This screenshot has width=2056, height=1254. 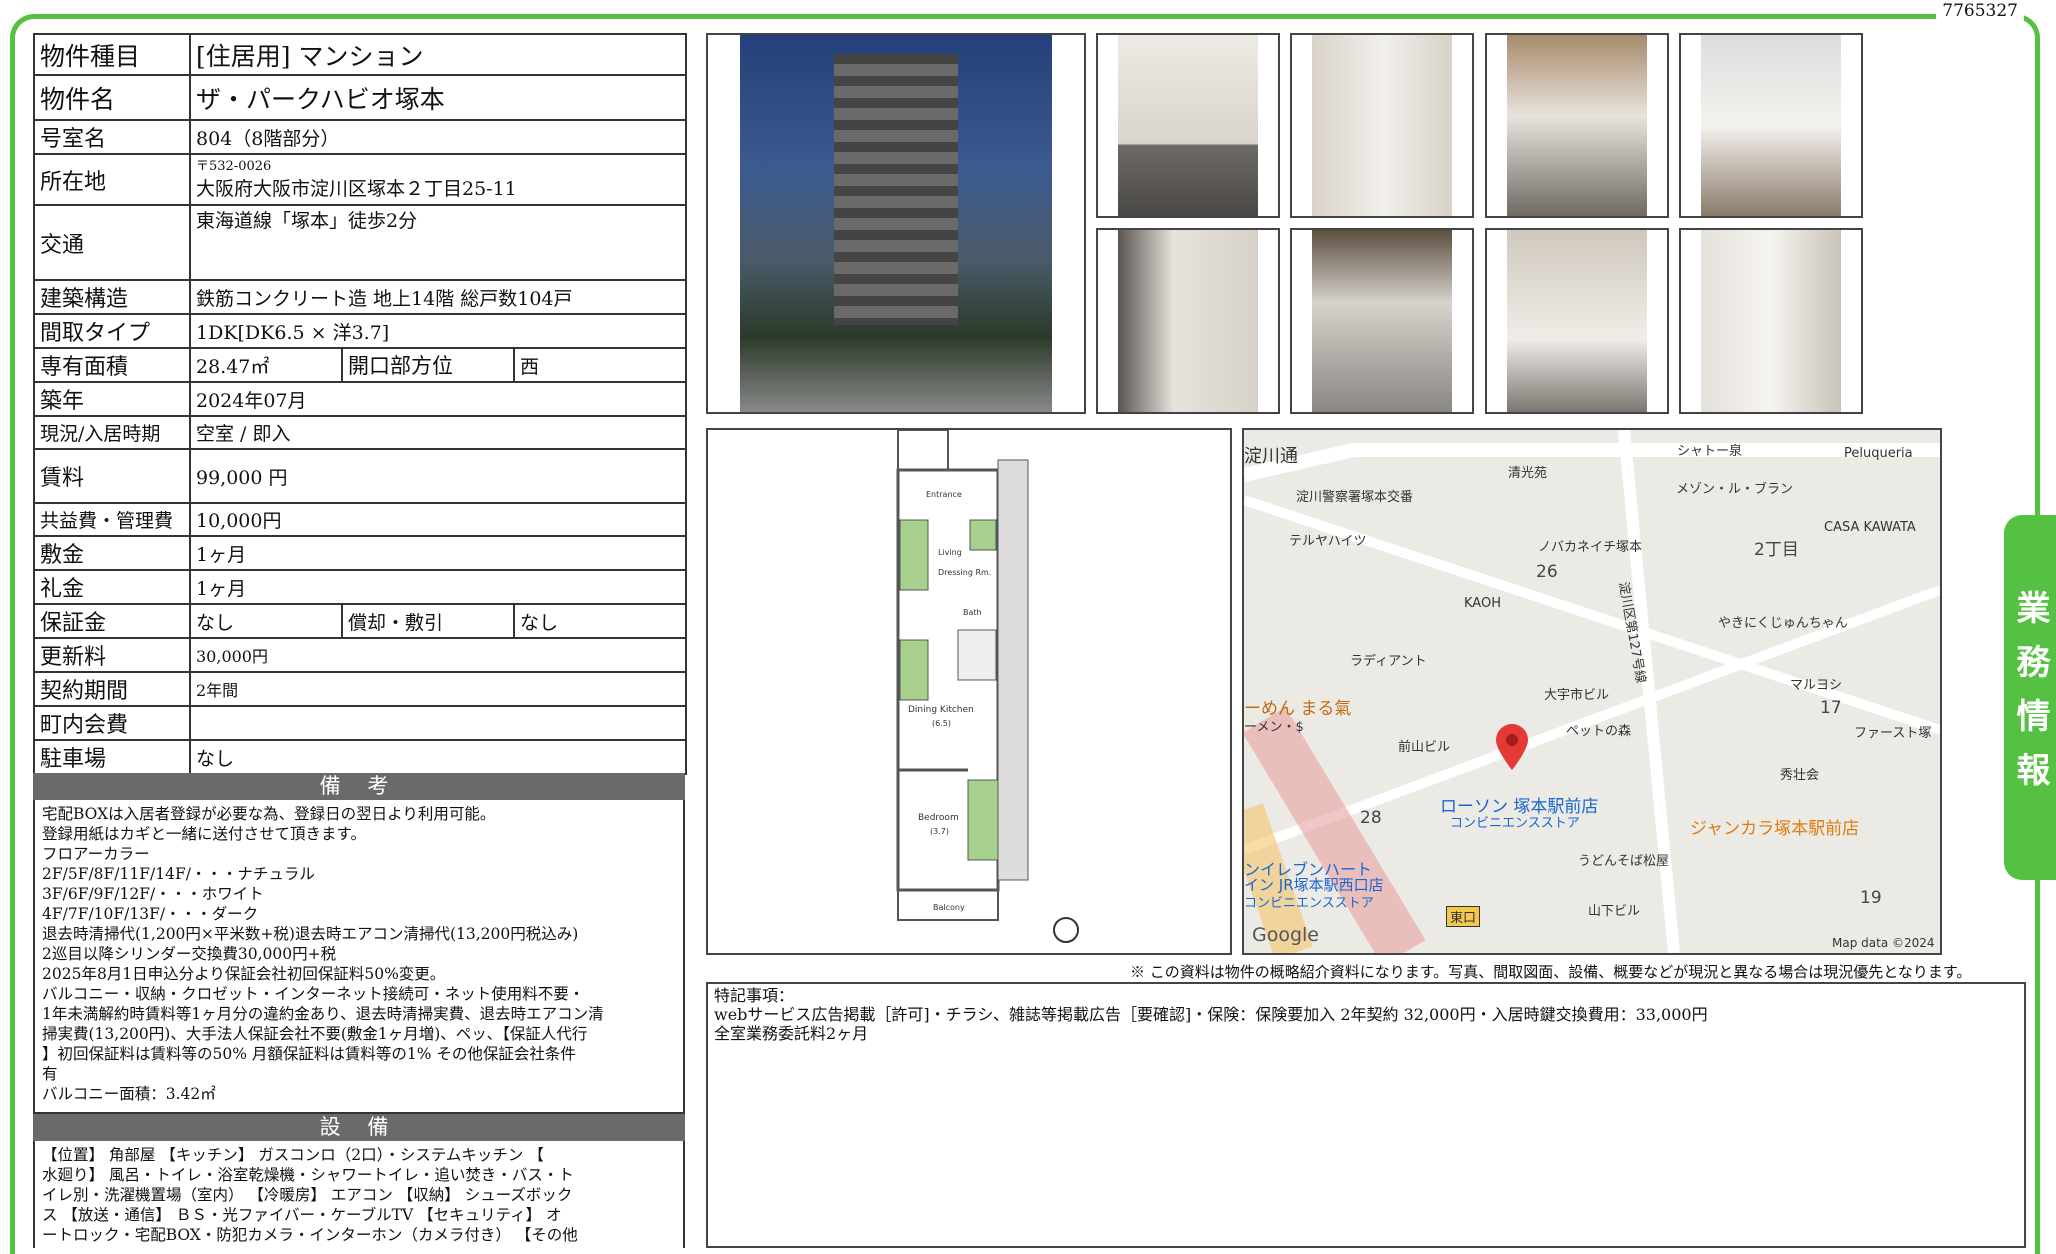 I want to click on compass-icon, so click(x=1066, y=930).